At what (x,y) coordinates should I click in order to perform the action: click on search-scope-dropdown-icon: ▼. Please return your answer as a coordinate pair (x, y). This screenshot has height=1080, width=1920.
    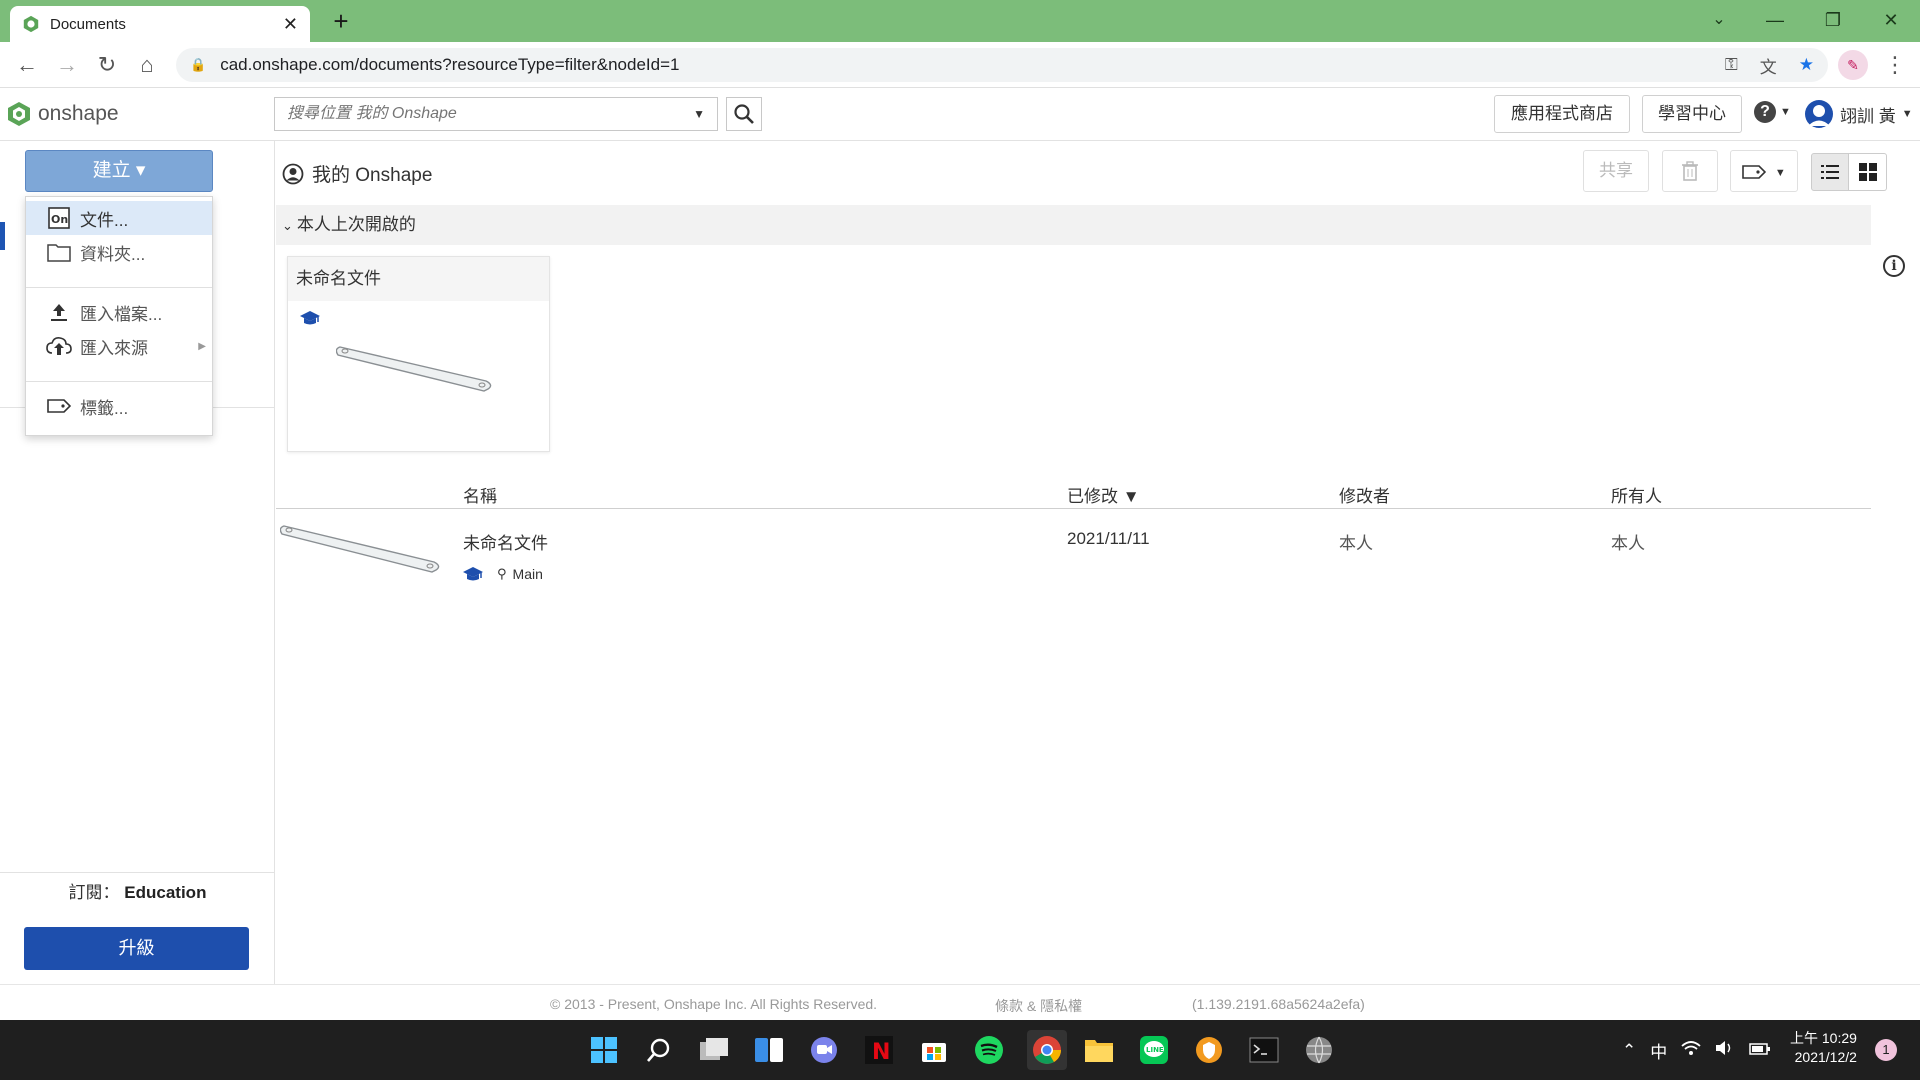
    Looking at the image, I should click on (699, 114).